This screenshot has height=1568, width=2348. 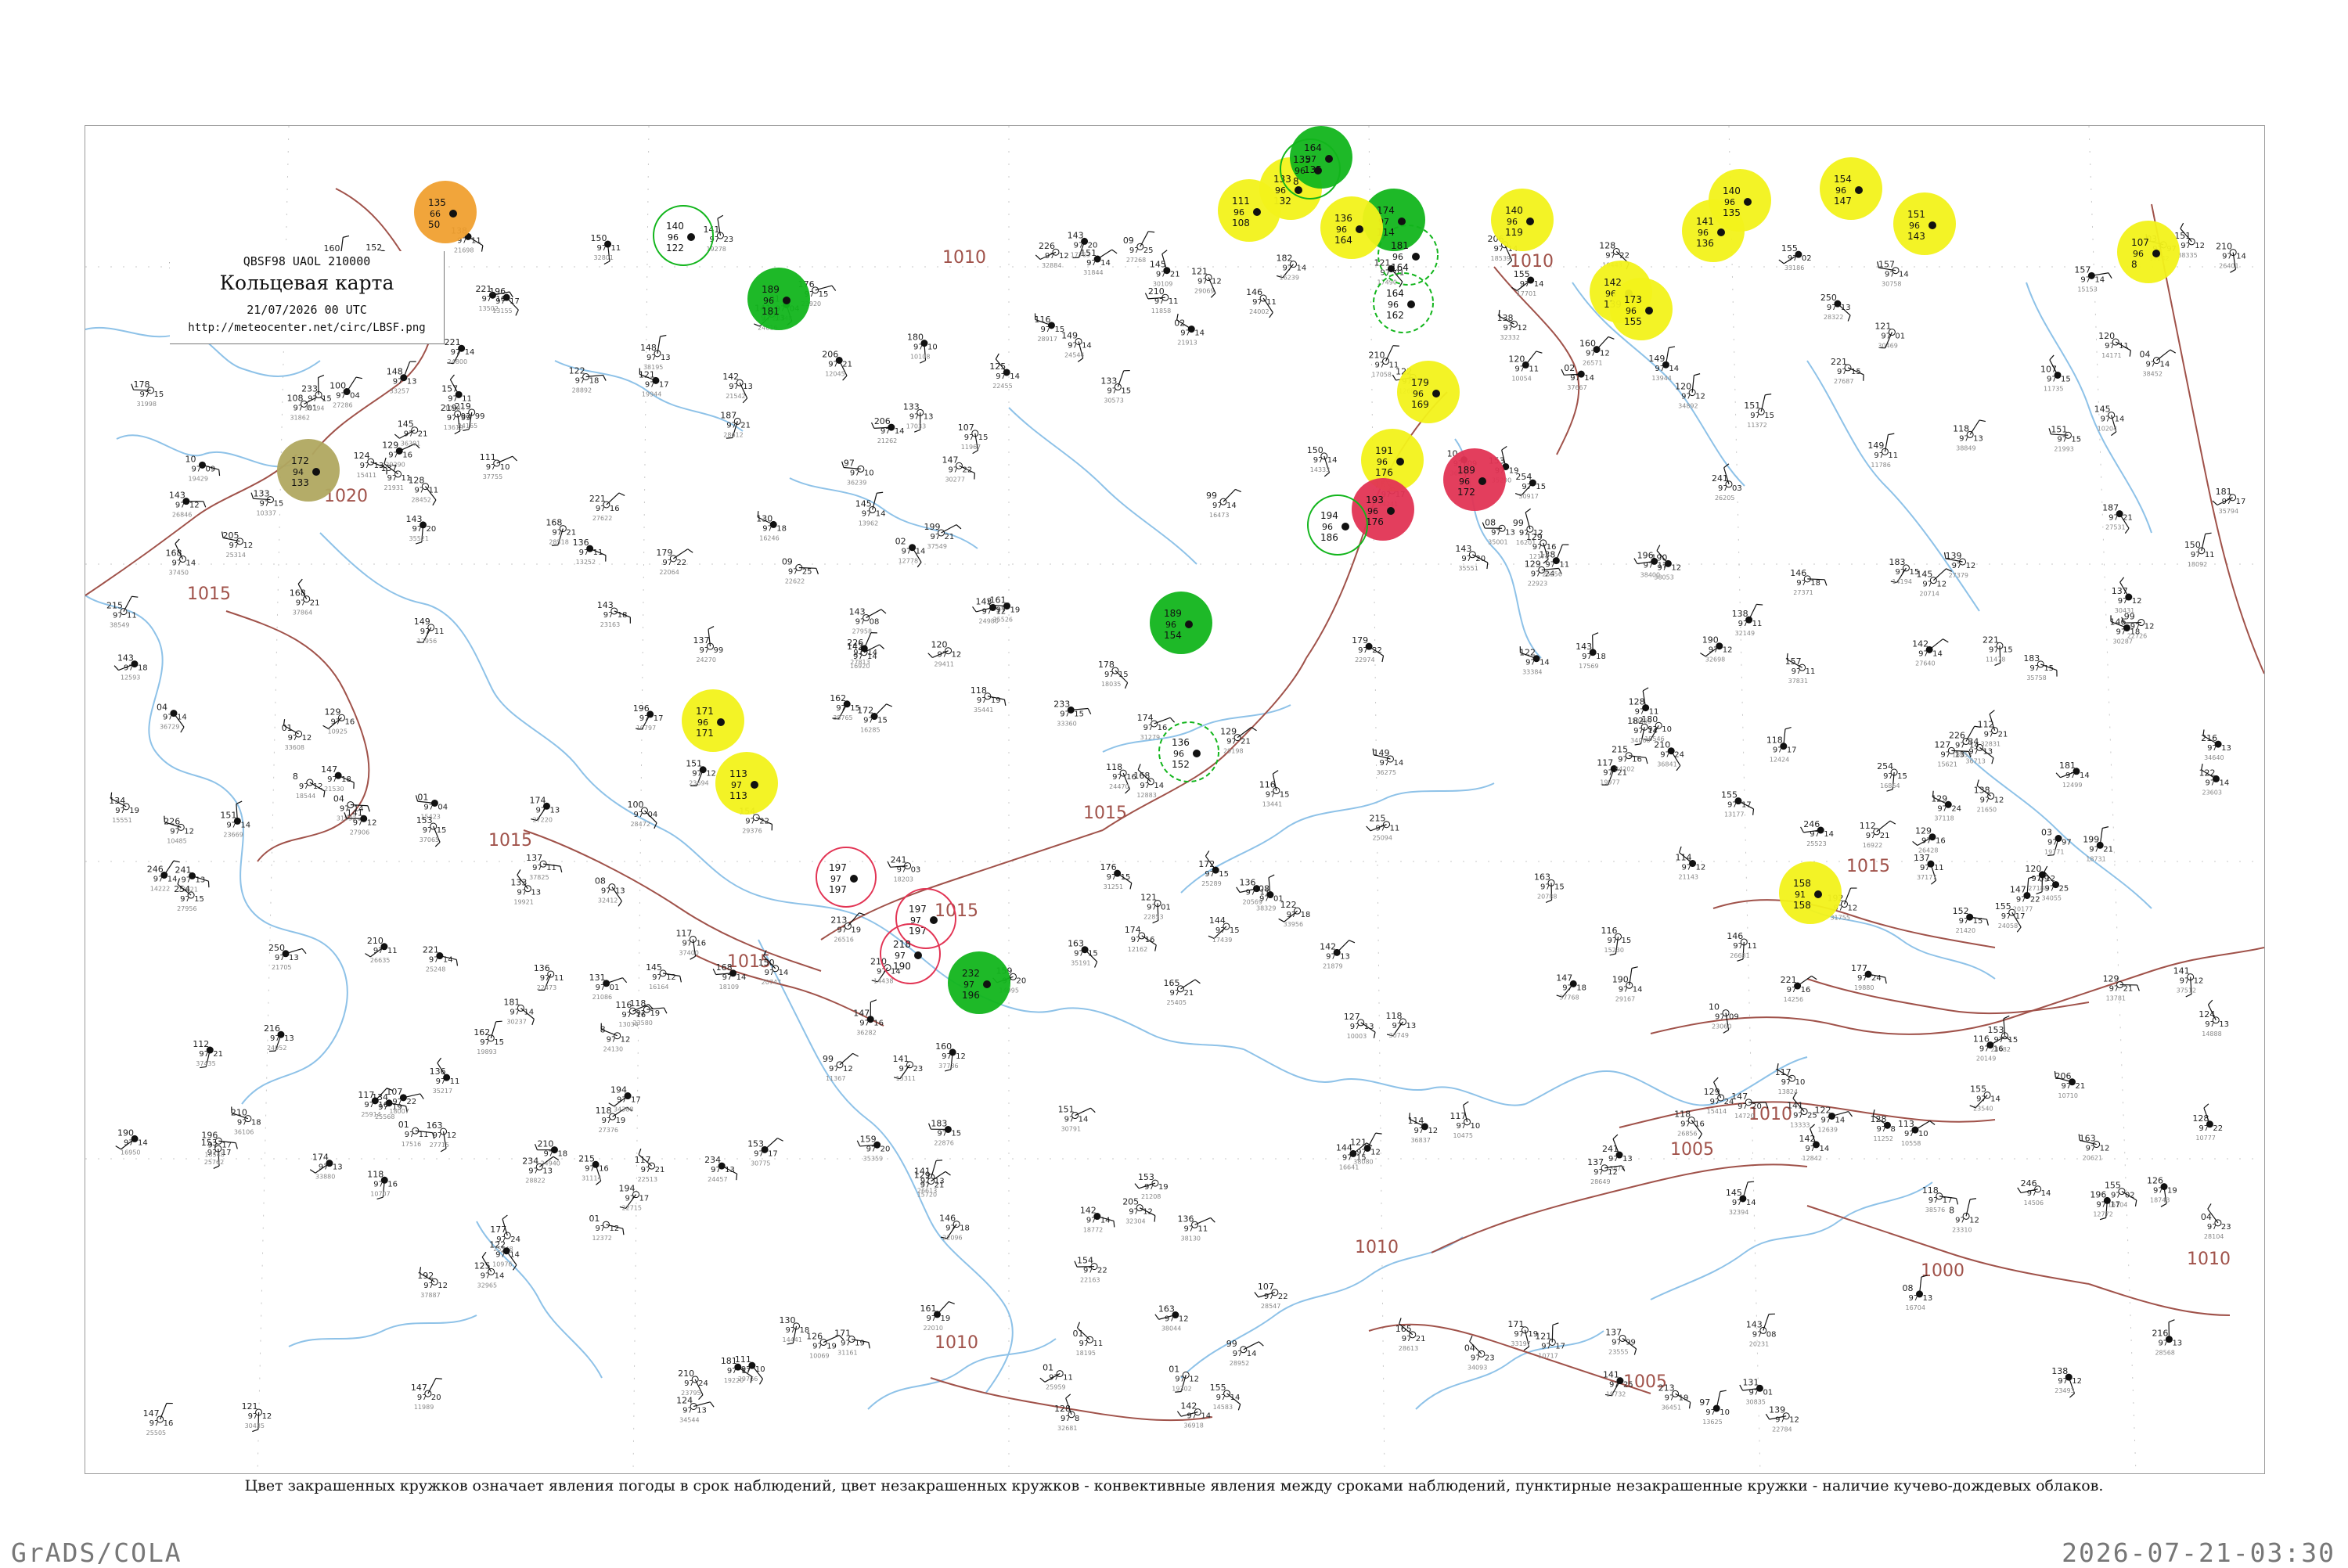 What do you see at coordinates (1420, 383) in the screenshot?
I see `svg-text: 179` at bounding box center [1420, 383].